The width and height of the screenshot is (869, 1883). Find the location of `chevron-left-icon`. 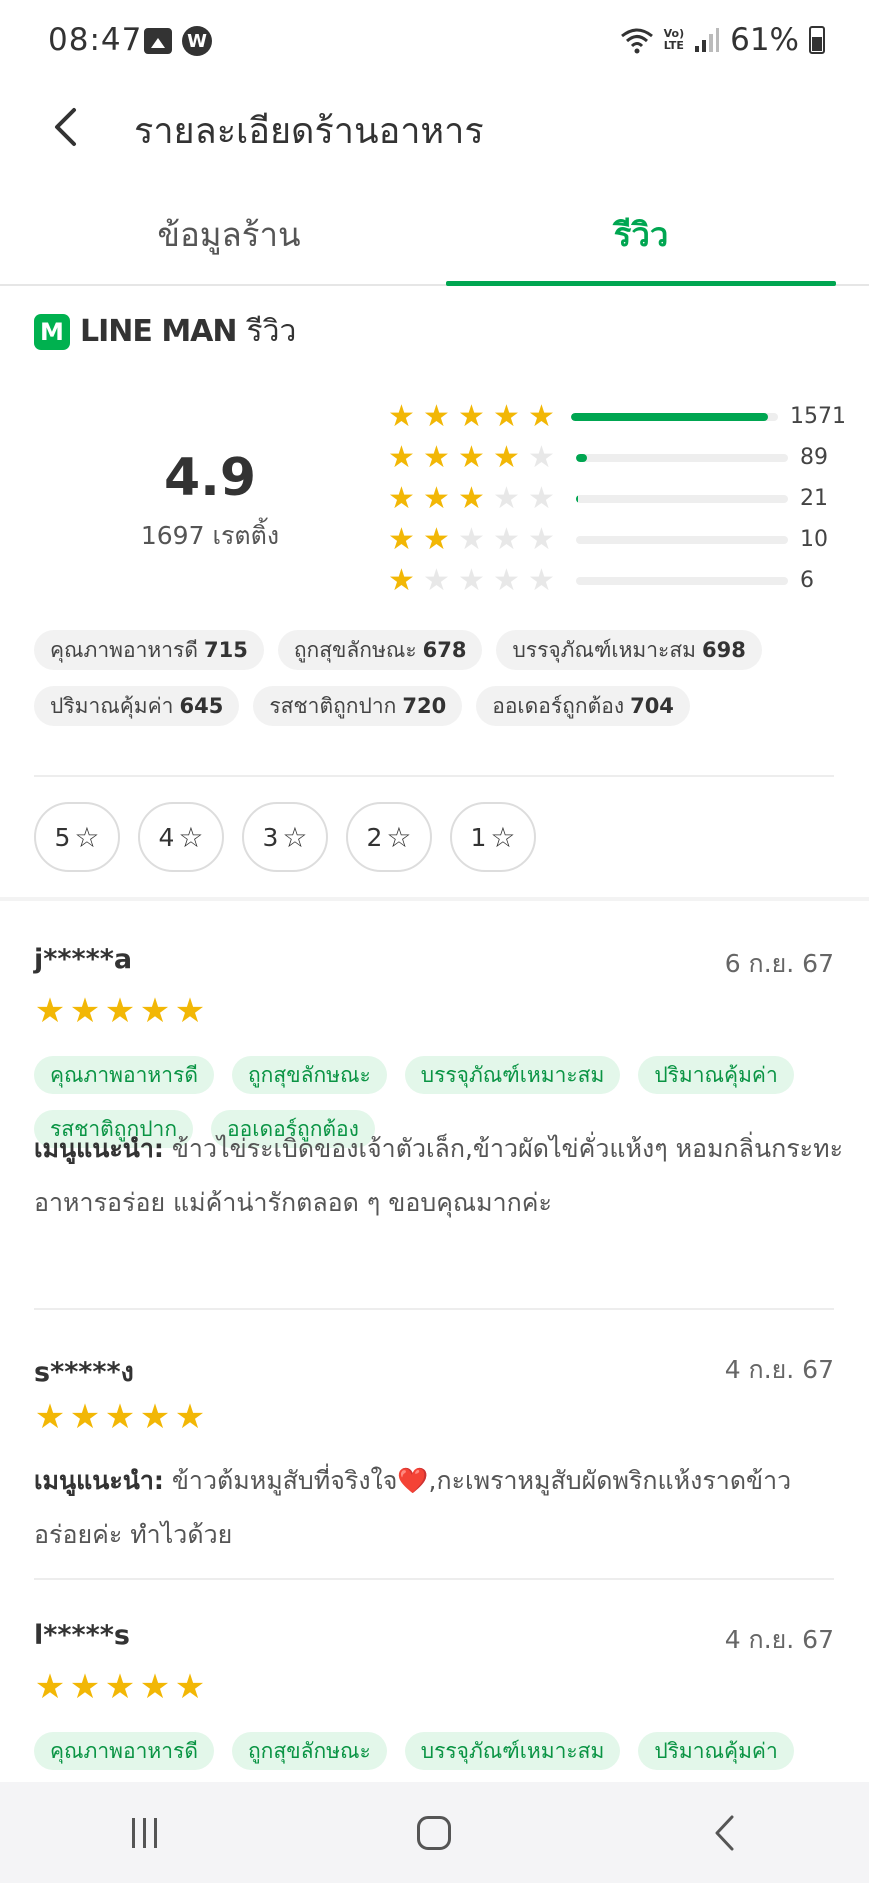

chevron-left-icon is located at coordinates (65, 127).